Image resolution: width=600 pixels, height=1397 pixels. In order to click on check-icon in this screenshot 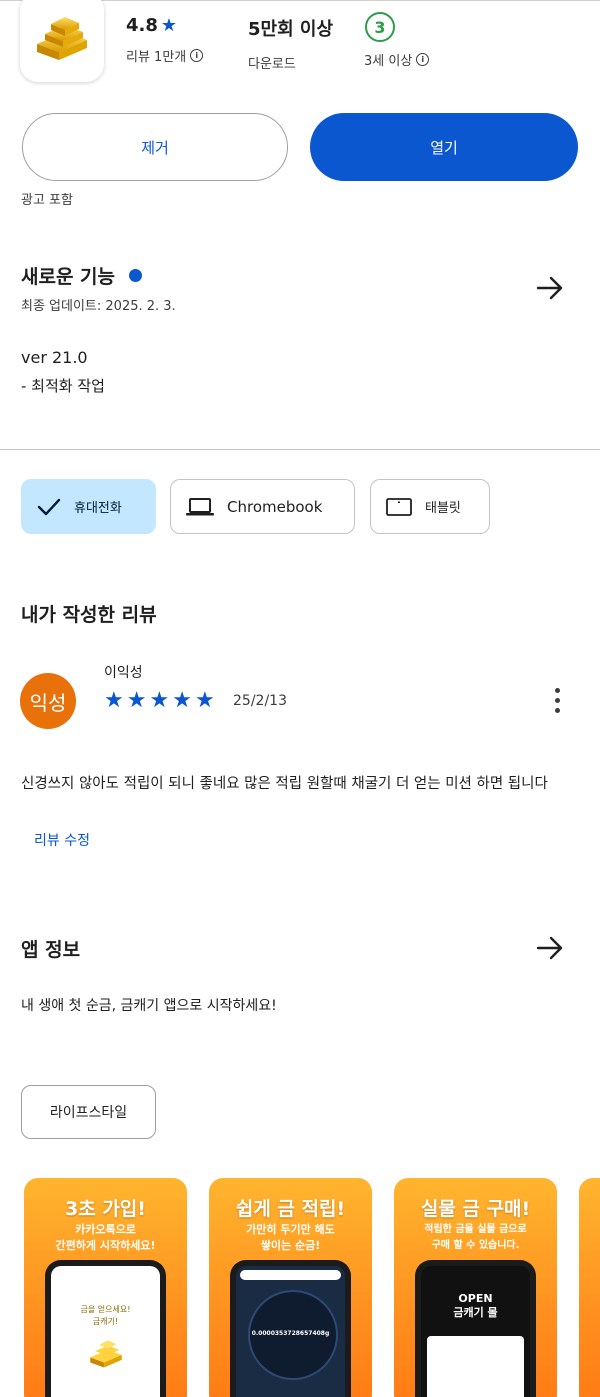, I will do `click(49, 506)`.